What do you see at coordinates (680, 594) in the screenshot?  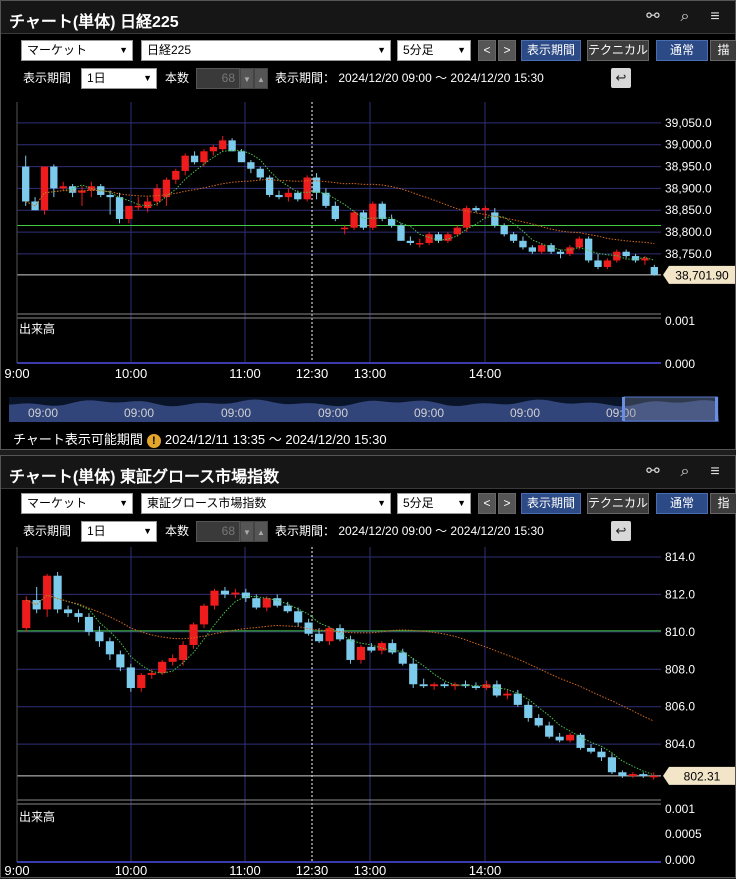 I see `y-tick-label: 812.0` at bounding box center [680, 594].